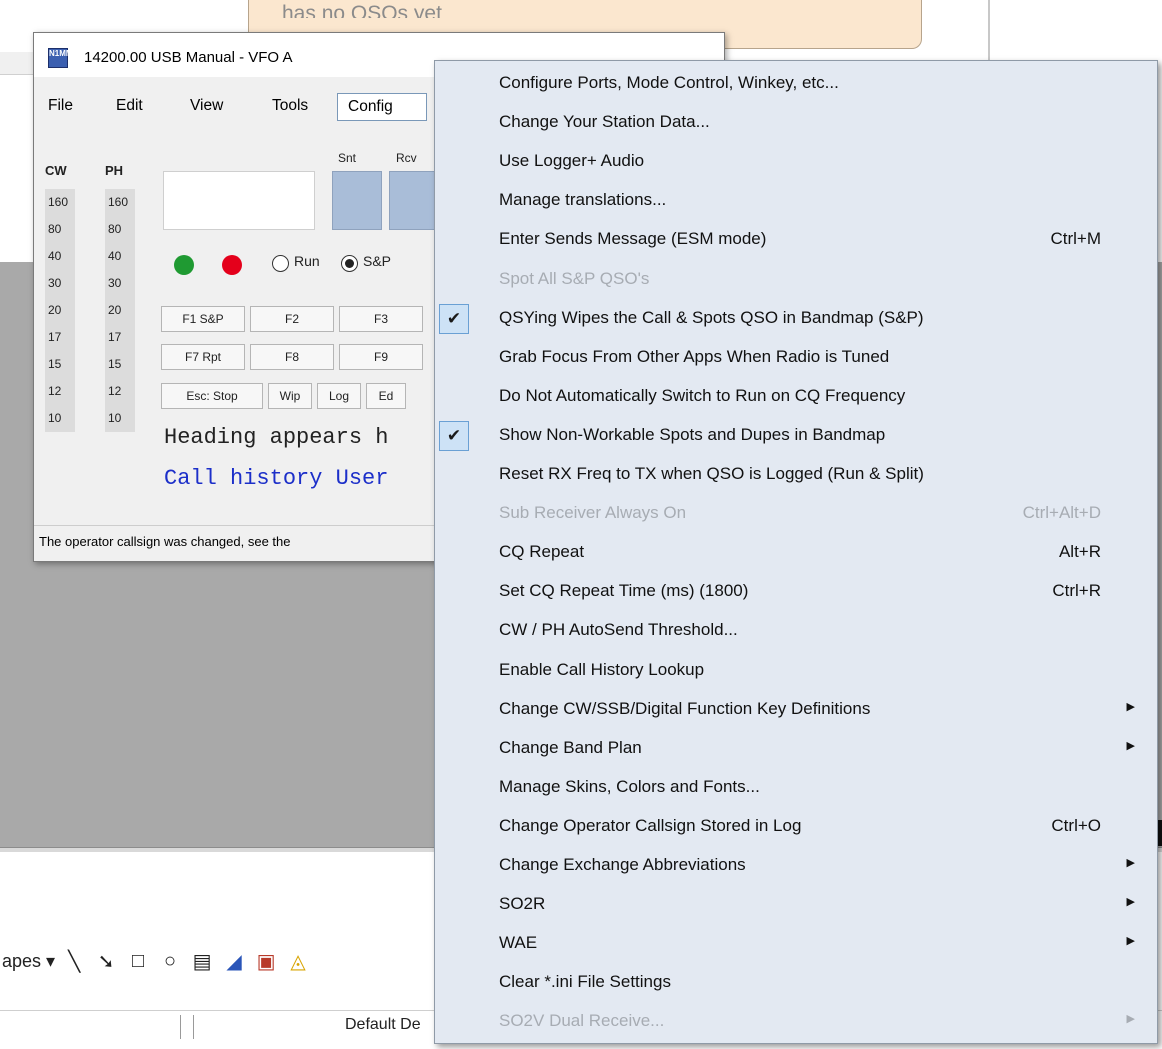 The image size is (1162, 1049). I want to click on band-button-cw-17: 17, so click(60, 337).